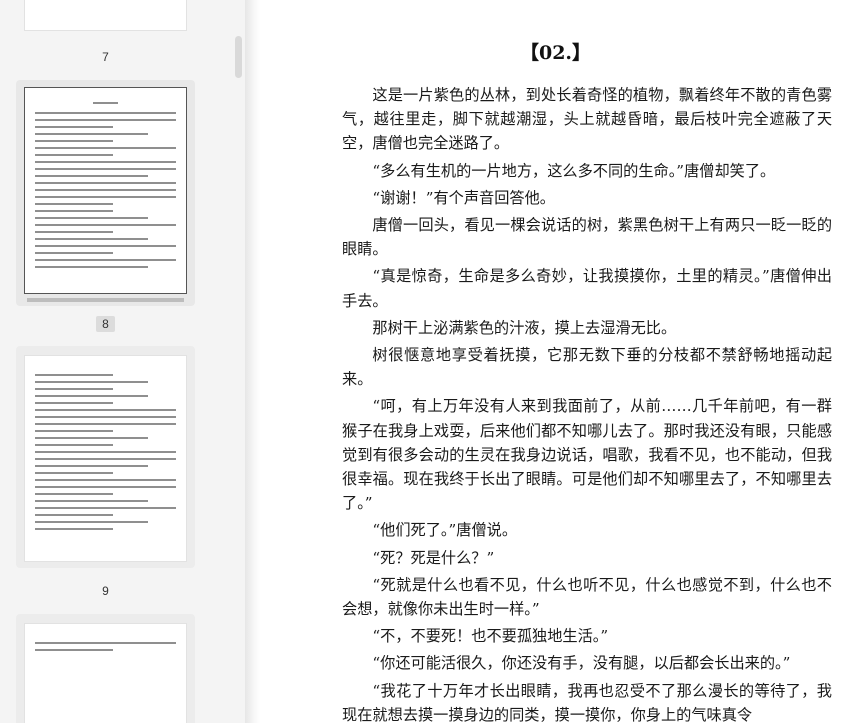  What do you see at coordinates (238, 361) in the screenshot?
I see `sidebar-scrollbar` at bounding box center [238, 361].